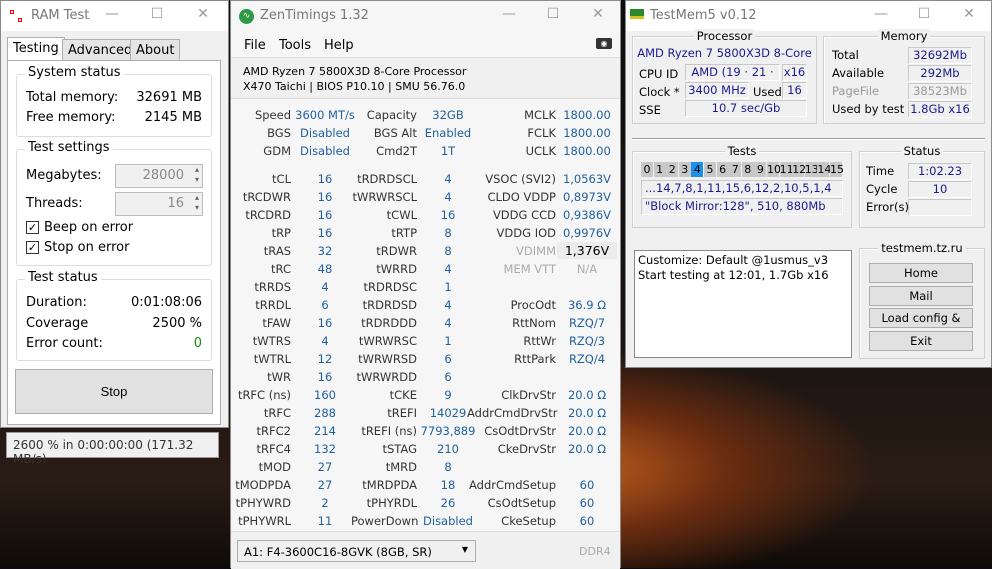 This screenshot has height=569, width=992. I want to click on timing-label: BGS Alt, so click(395, 133).